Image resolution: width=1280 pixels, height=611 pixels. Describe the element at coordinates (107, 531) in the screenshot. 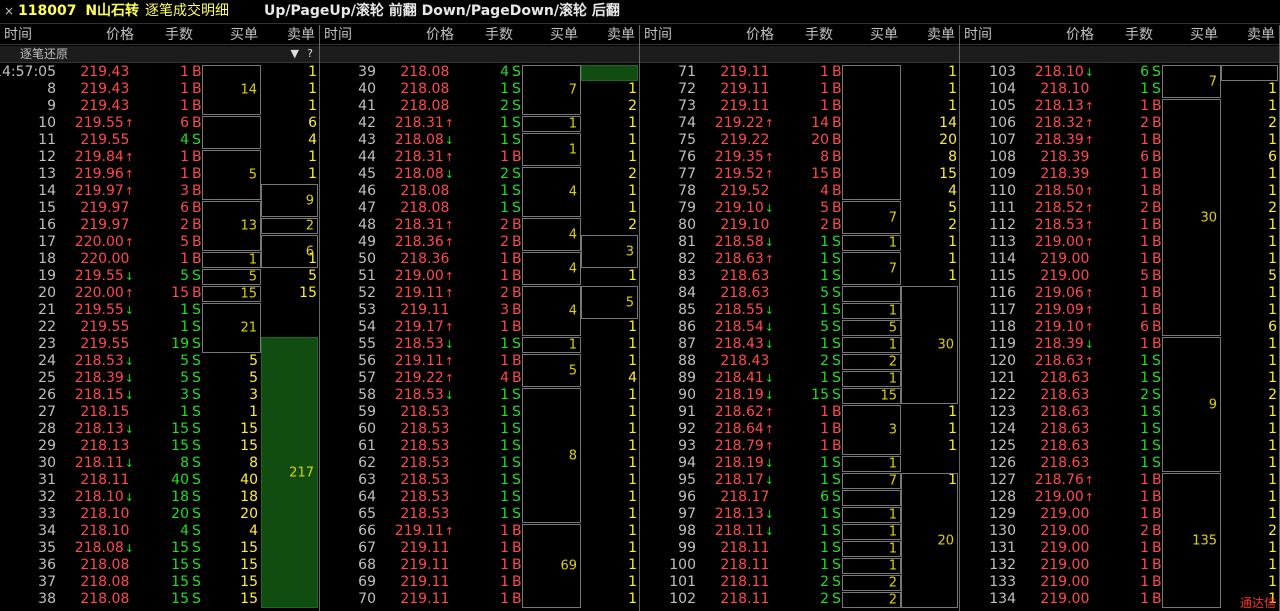

I see `tick-price: 218.10` at that location.